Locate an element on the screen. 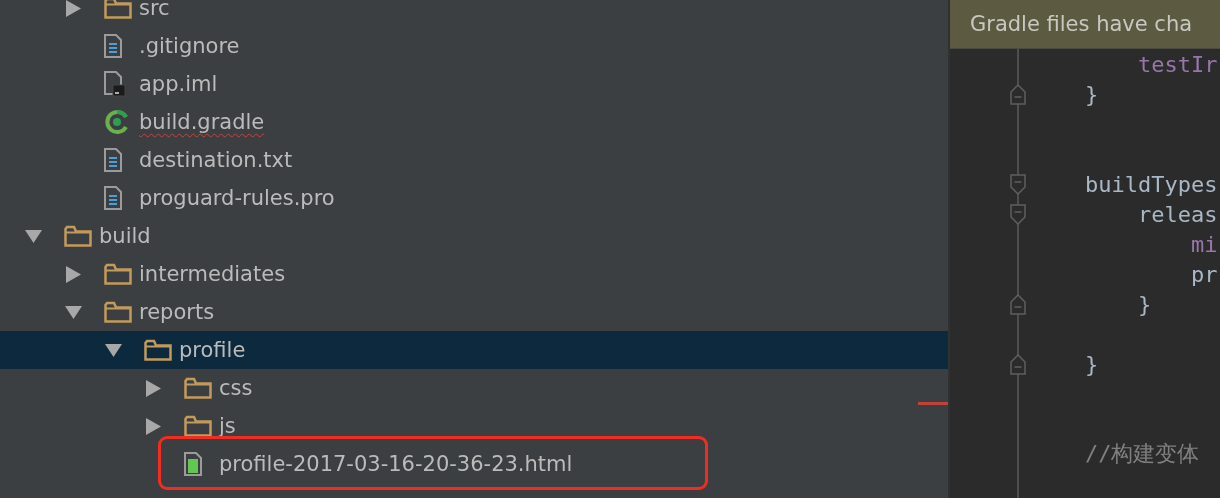 The width and height of the screenshot is (1220, 498). tree-item: reports is located at coordinates (177, 312).